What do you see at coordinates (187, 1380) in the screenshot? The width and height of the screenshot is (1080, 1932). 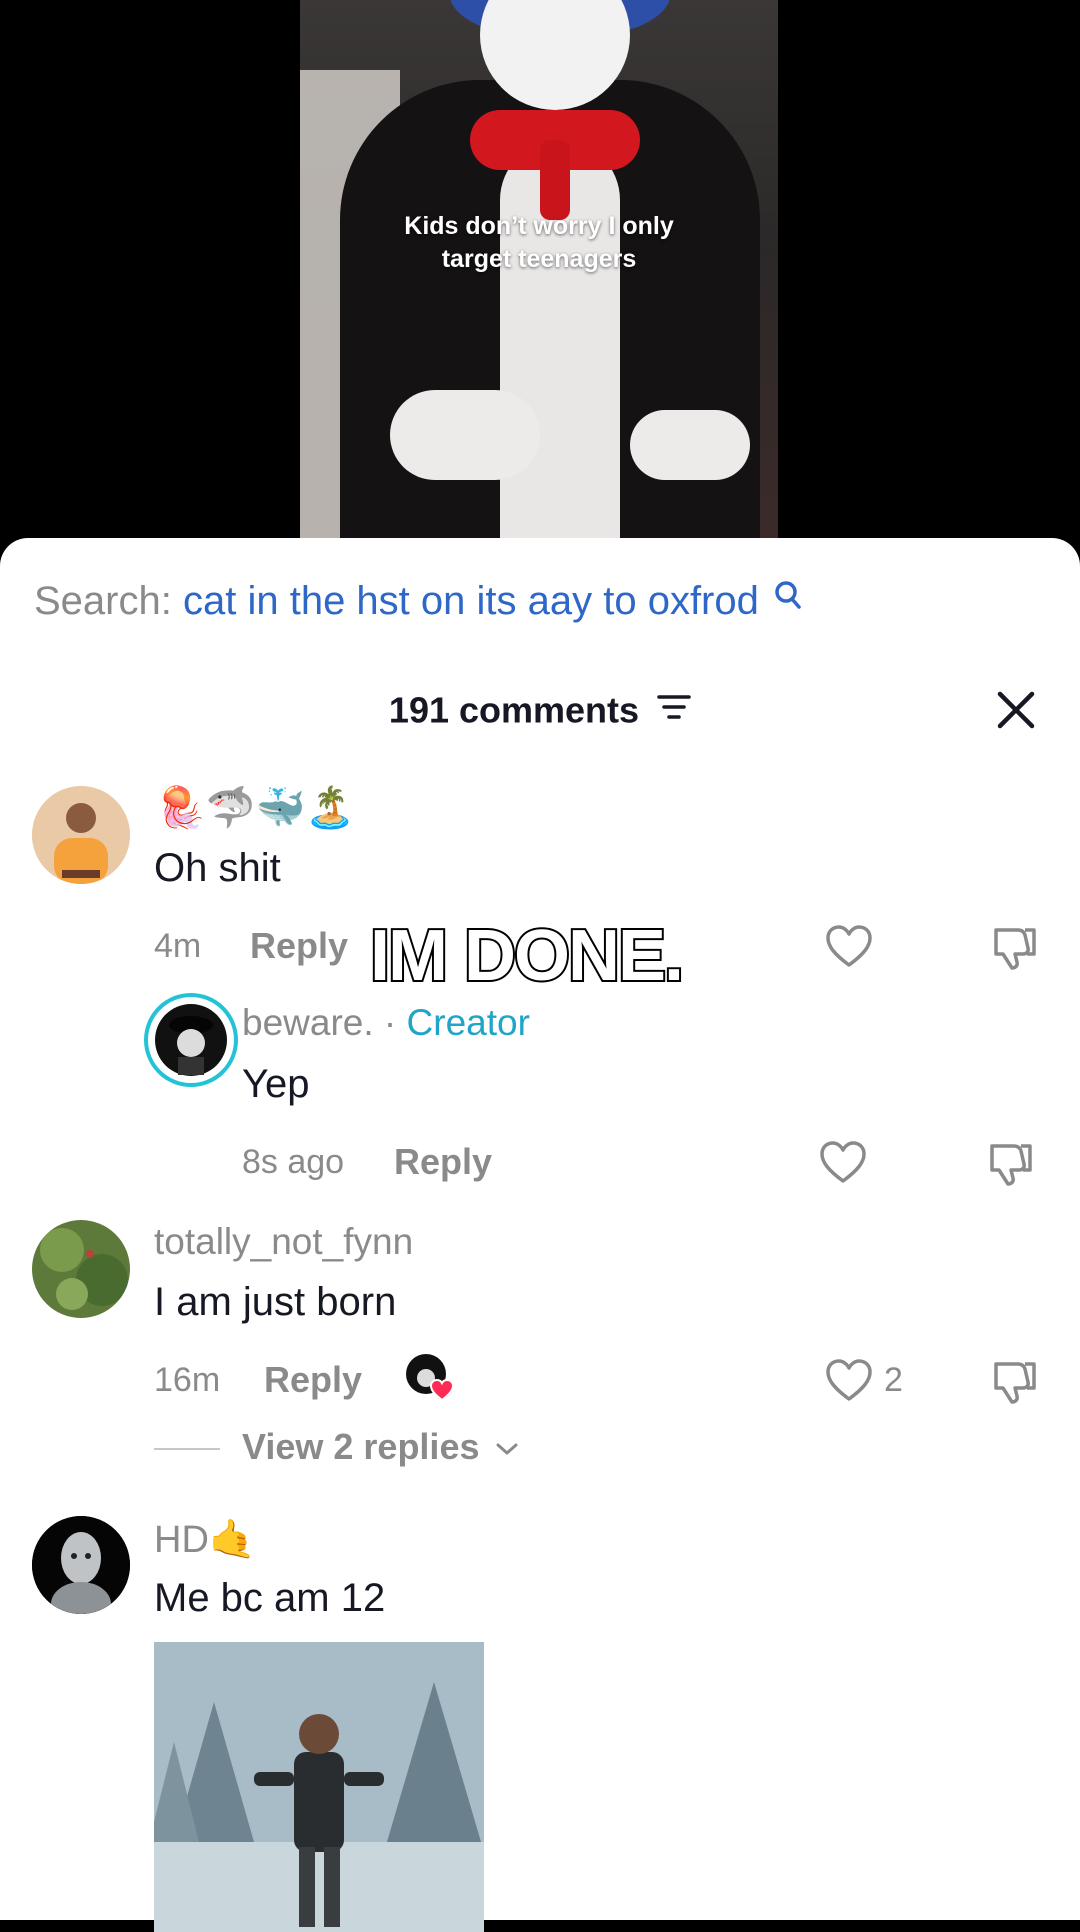 I see `comment-time: 16m` at bounding box center [187, 1380].